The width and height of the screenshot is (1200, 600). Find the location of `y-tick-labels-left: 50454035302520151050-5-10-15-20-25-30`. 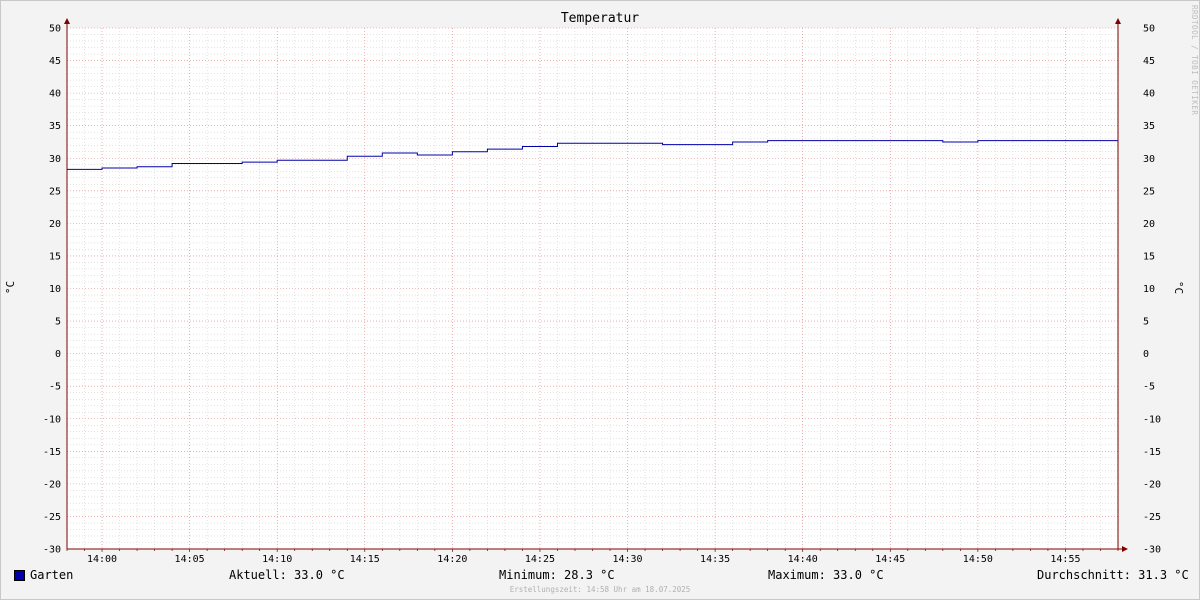

y-tick-labels-left: 50454035302520151050-5-10-15-20-25-30 is located at coordinates (52, 290).